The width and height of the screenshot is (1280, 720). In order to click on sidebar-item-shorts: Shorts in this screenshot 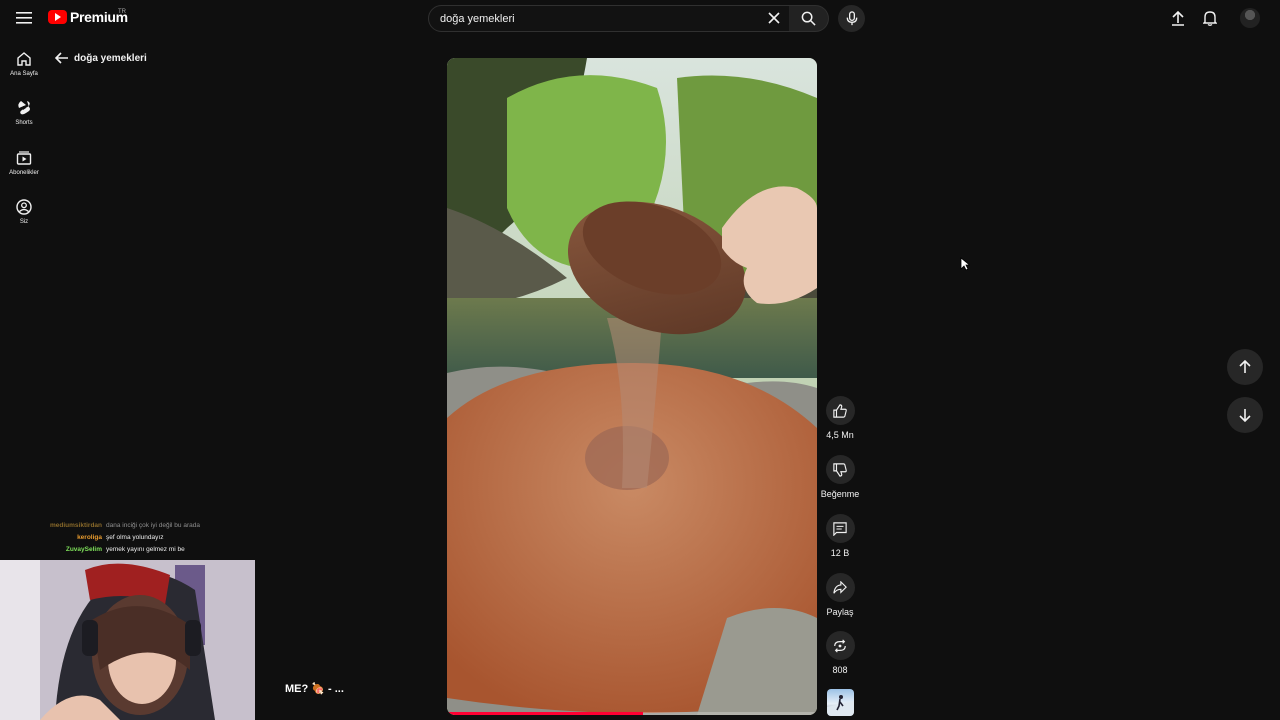, I will do `click(24, 113)`.